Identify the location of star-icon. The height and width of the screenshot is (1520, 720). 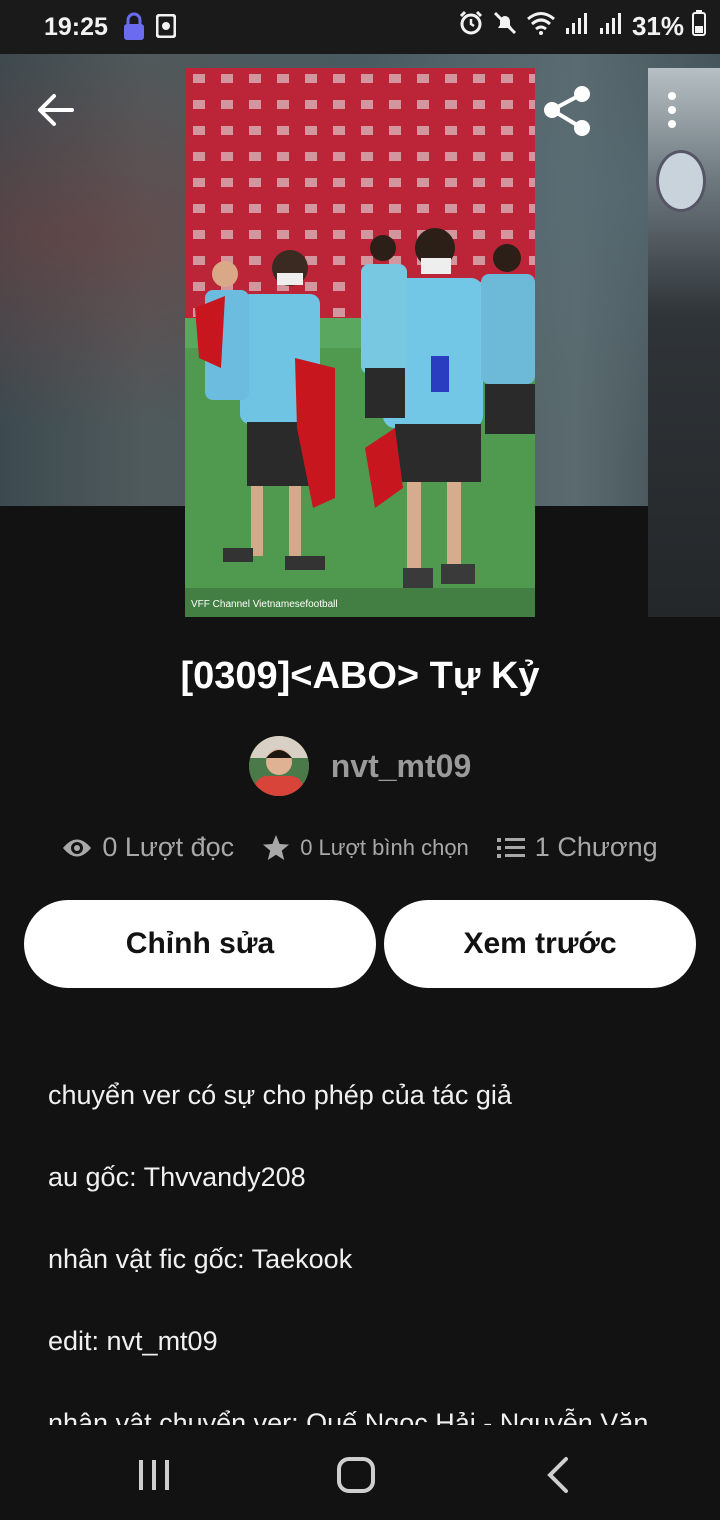
(276, 847).